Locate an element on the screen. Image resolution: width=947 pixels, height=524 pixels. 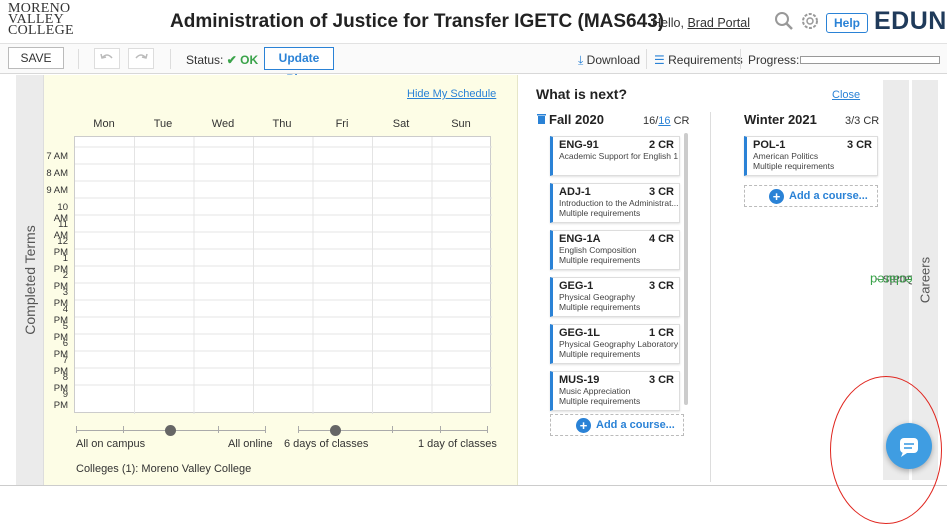
course-credits: 4 CR is located at coordinates (661, 239).